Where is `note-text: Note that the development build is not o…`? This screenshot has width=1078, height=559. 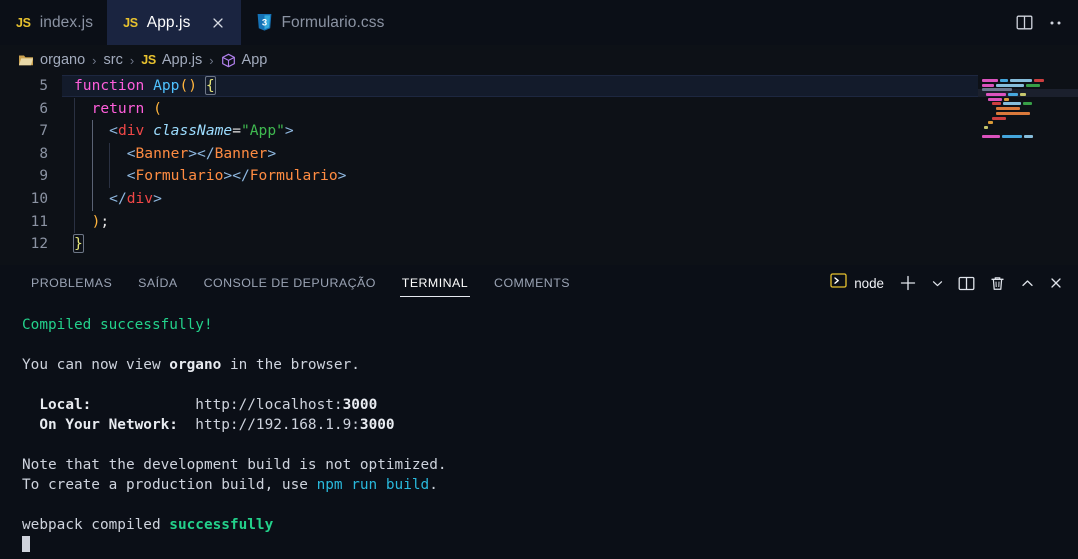 note-text: Note that the development build is not o… is located at coordinates (234, 465).